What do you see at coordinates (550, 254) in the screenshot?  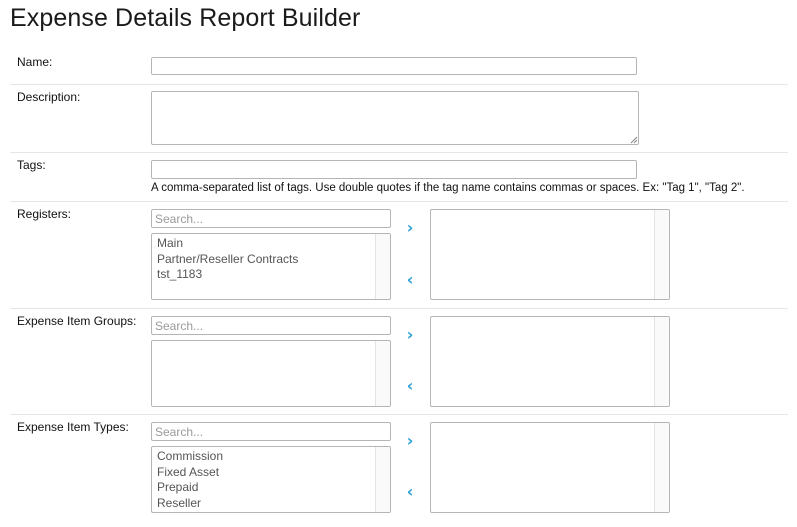 I see `registers-selected-list` at bounding box center [550, 254].